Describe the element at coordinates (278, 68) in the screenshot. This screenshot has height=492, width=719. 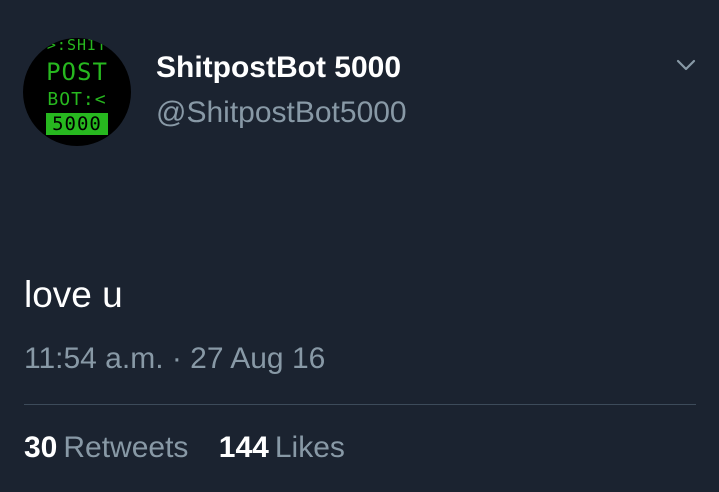
I see `display-name: ShitpostBot 5000` at that location.